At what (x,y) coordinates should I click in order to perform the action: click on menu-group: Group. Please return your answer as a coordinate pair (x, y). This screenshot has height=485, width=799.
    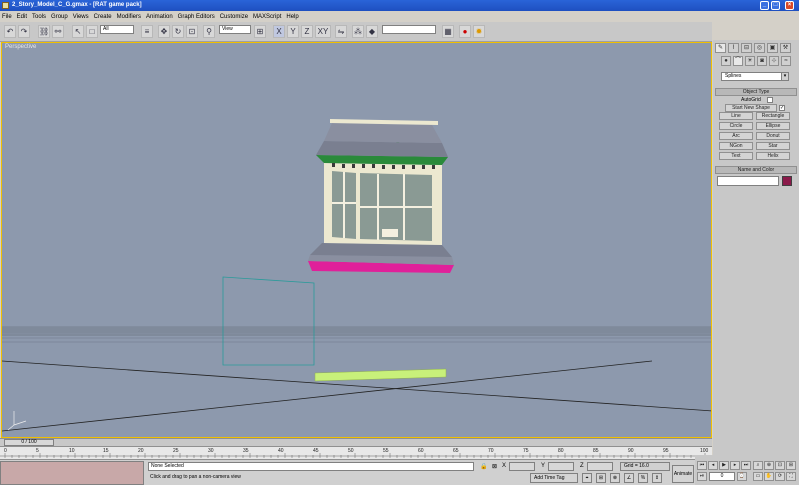
    Looking at the image, I should click on (59, 17).